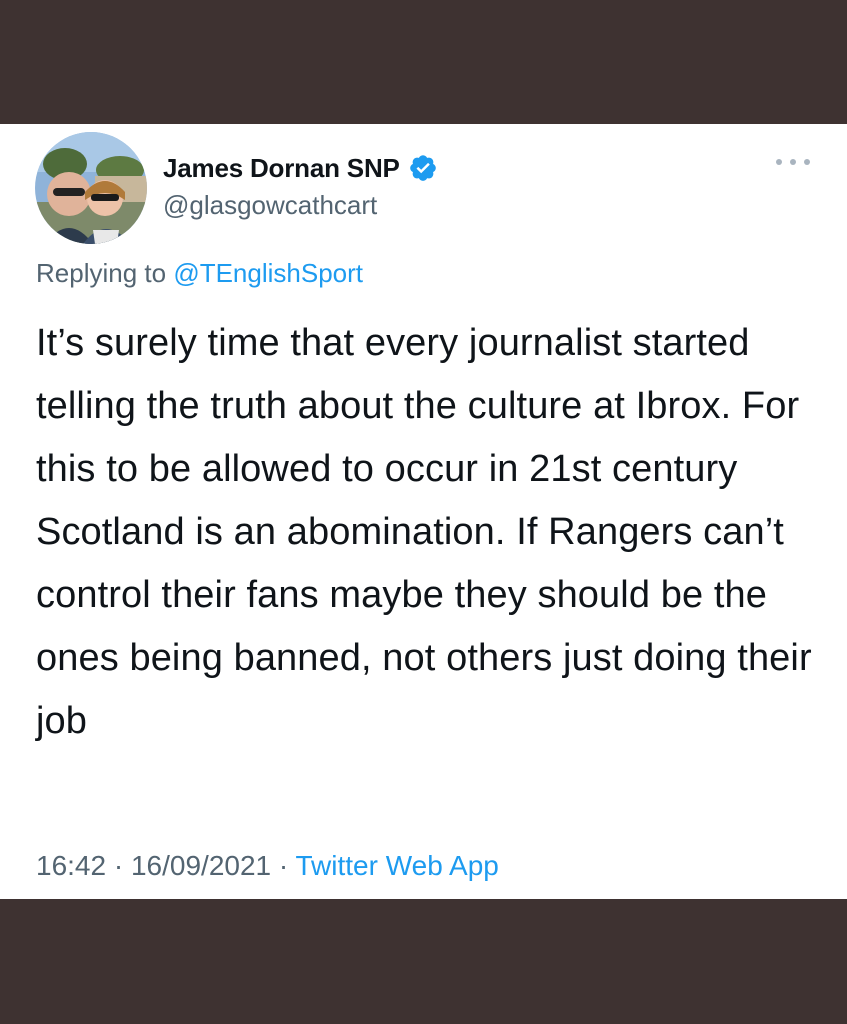  Describe the element at coordinates (201, 865) in the screenshot. I see `tweet-date: 16/09/2021` at that location.